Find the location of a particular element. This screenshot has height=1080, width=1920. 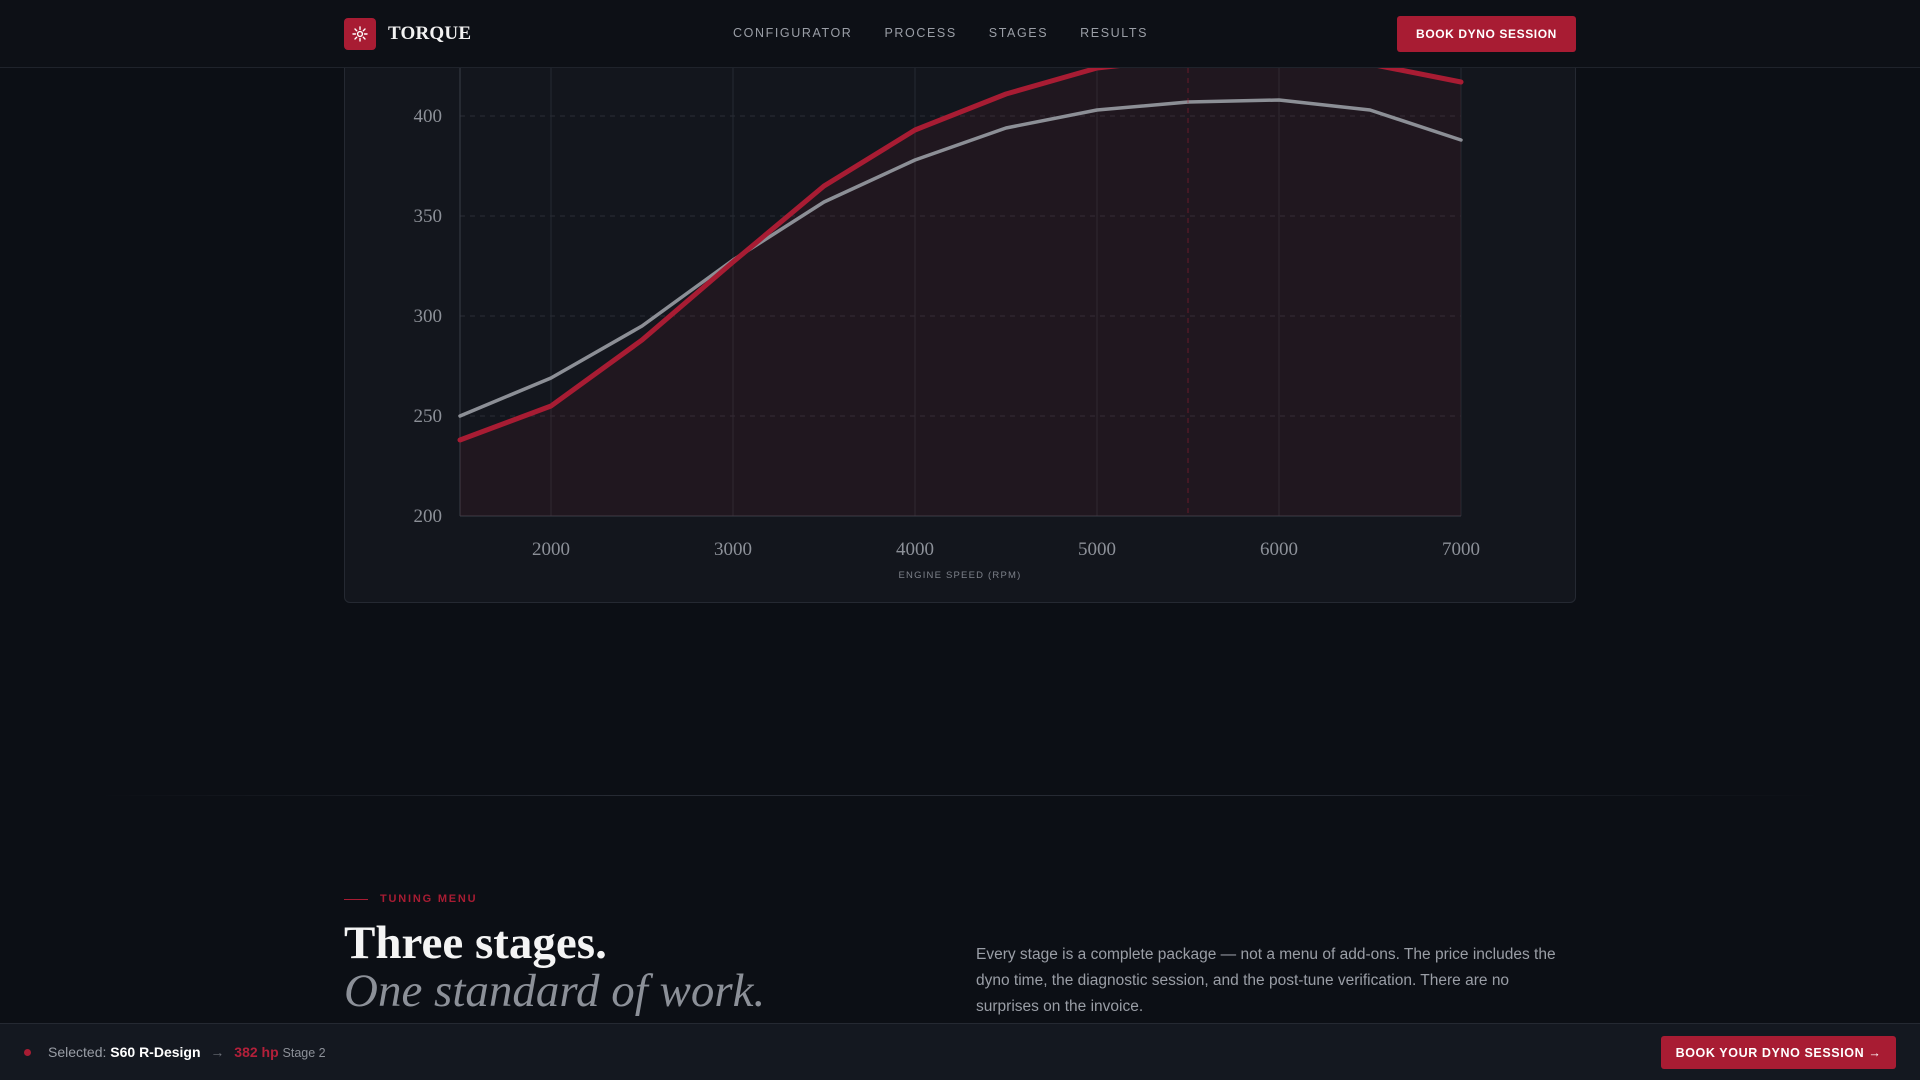

selected-hp: 382 hp is located at coordinates (256, 1052).